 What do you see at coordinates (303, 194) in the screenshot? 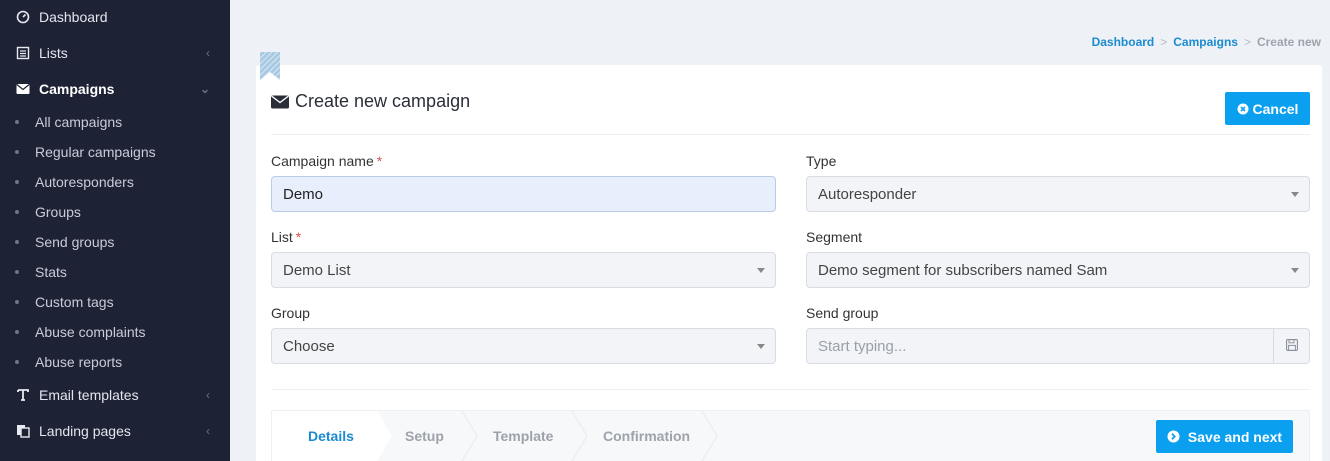
I see `campaign-name-value: Demo` at bounding box center [303, 194].